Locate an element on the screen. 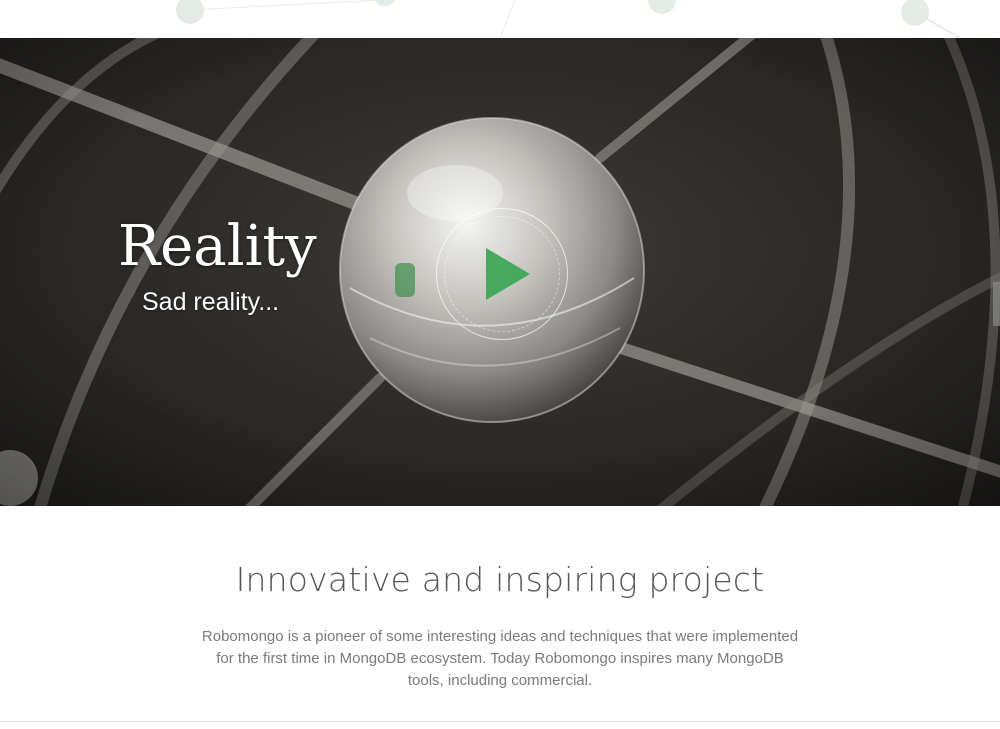 The width and height of the screenshot is (1000, 729). hero-title: Reality is located at coordinates (217, 246).